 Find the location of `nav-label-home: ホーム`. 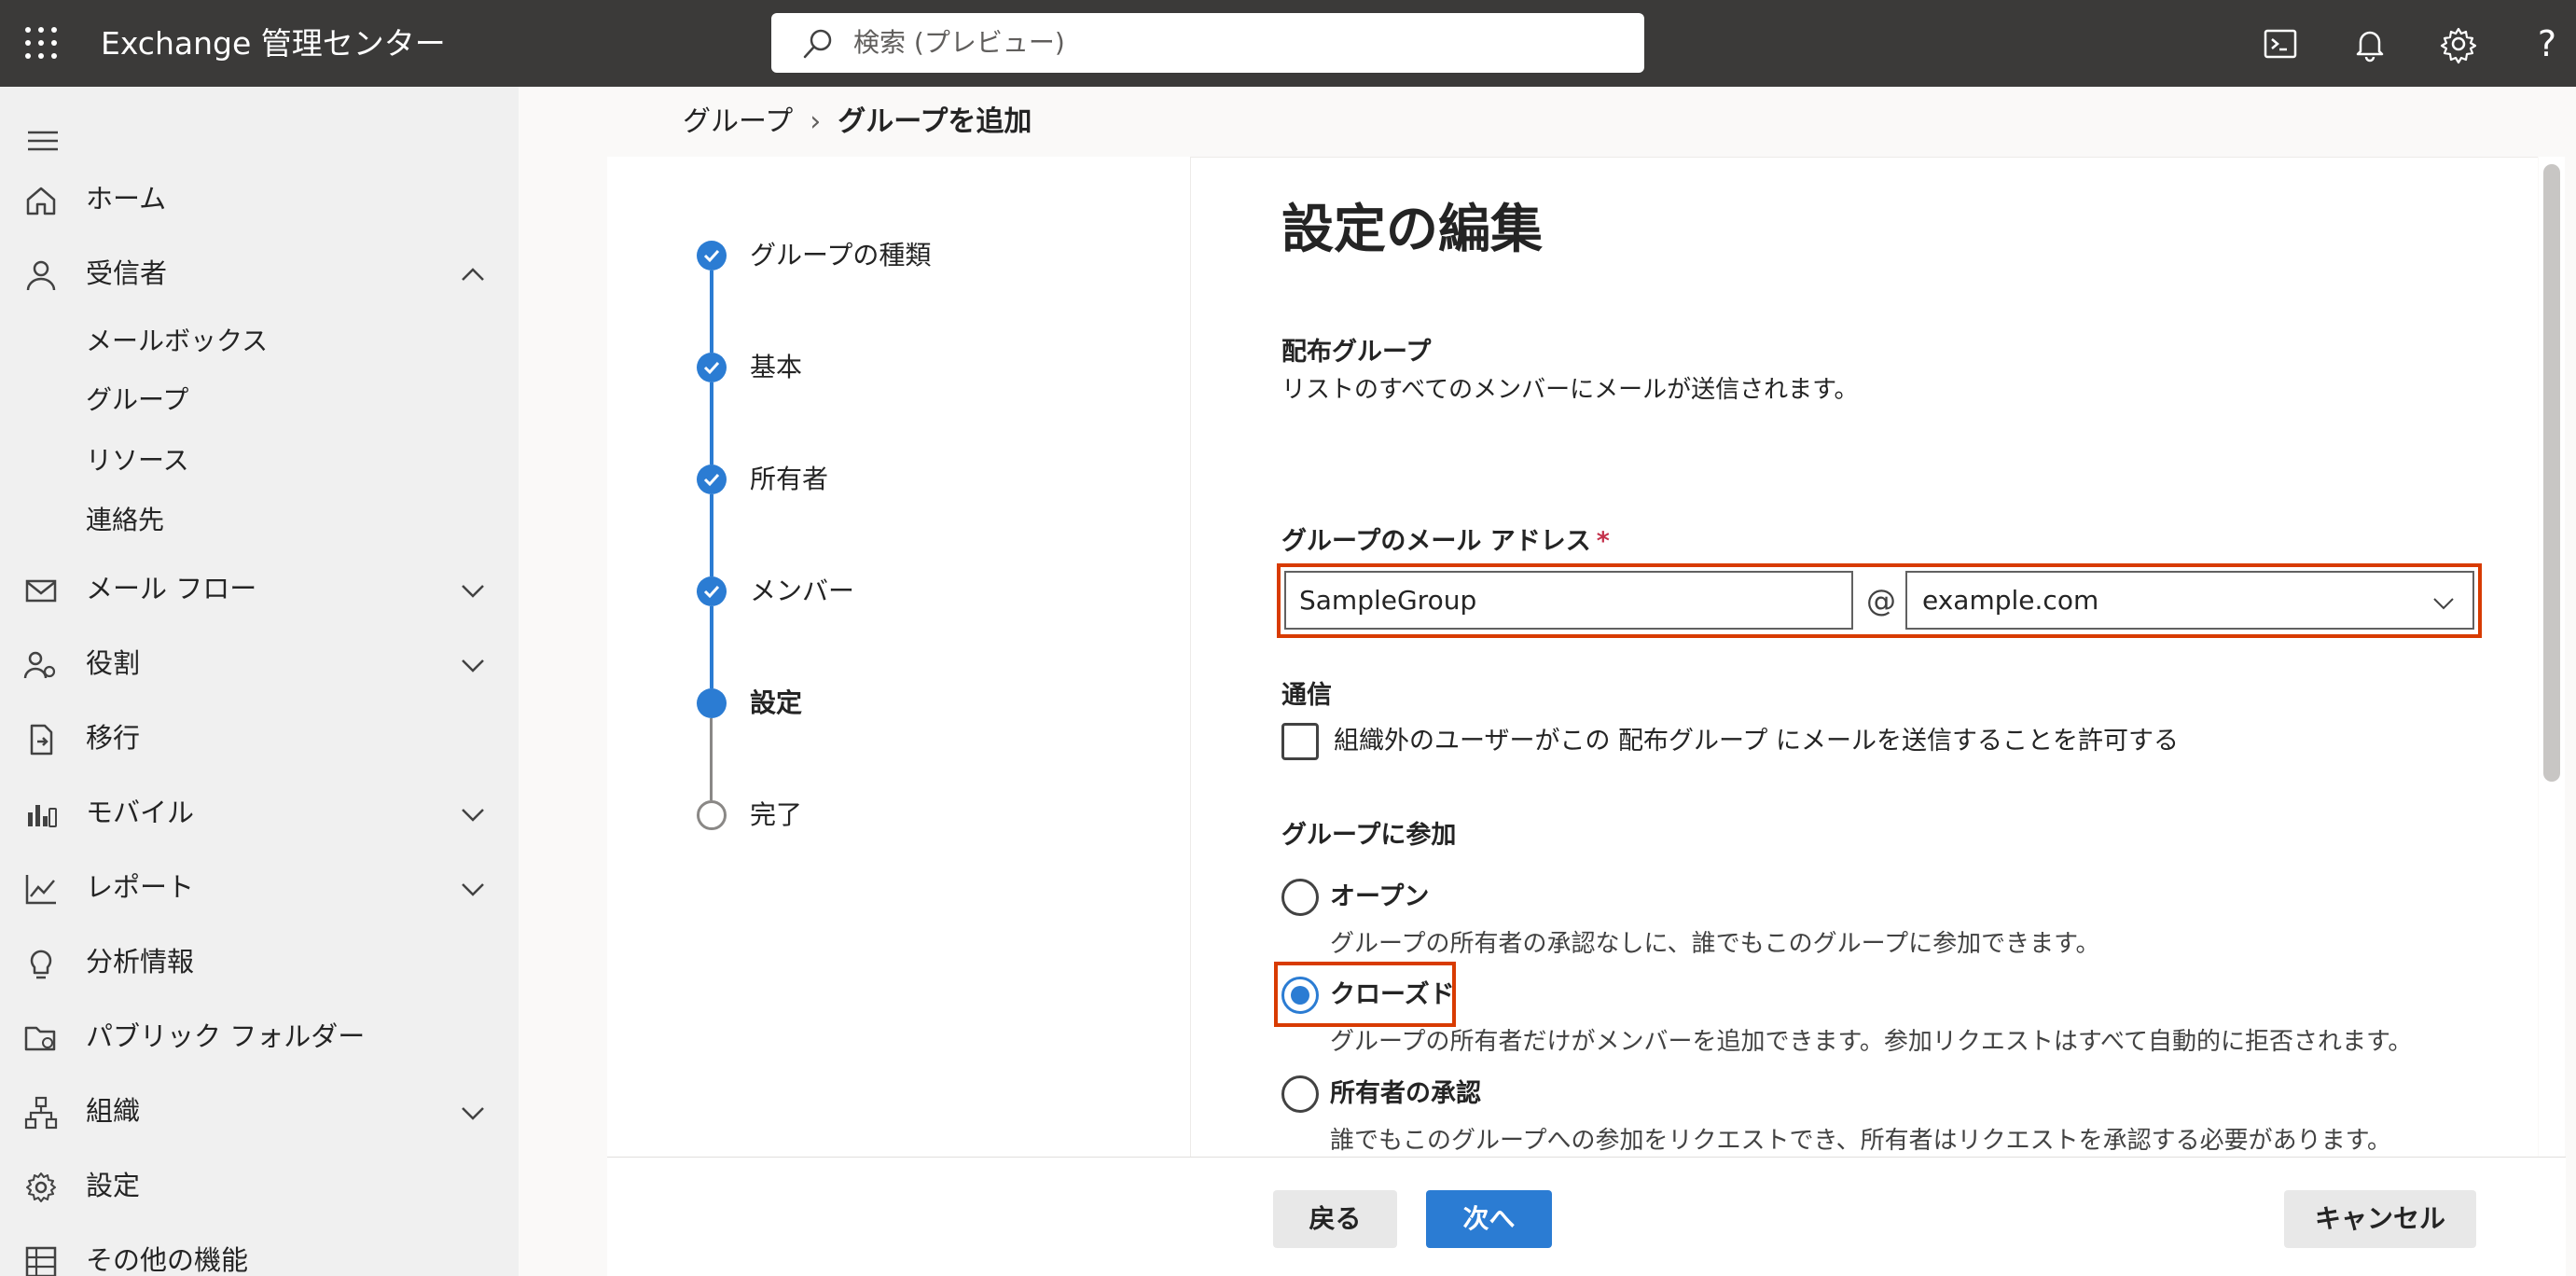

nav-label-home: ホーム is located at coordinates (126, 199).